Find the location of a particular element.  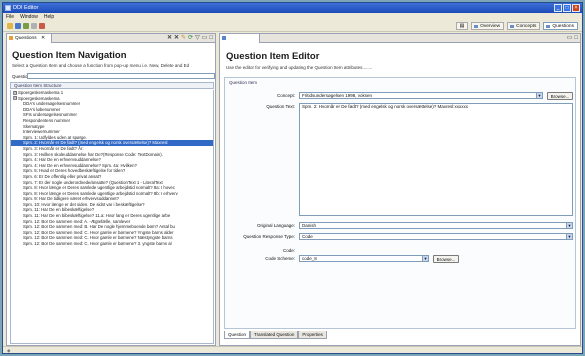

minimize-button: _ is located at coordinates (558, 8).